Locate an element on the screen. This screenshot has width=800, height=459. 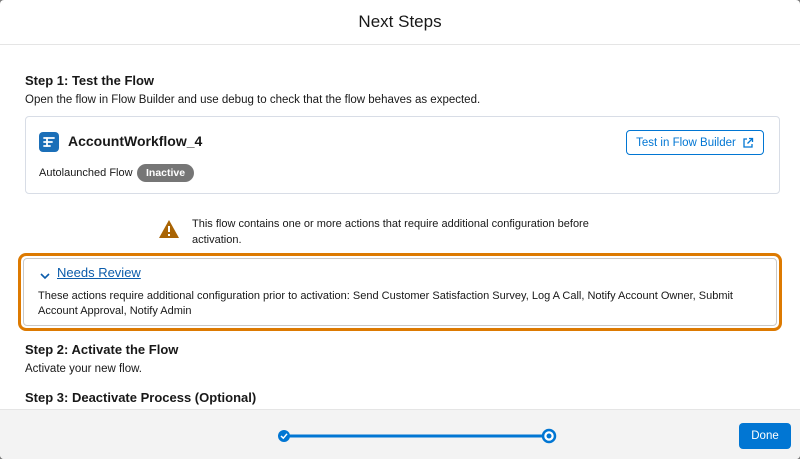
status-badge: Inactive is located at coordinates (166, 173).